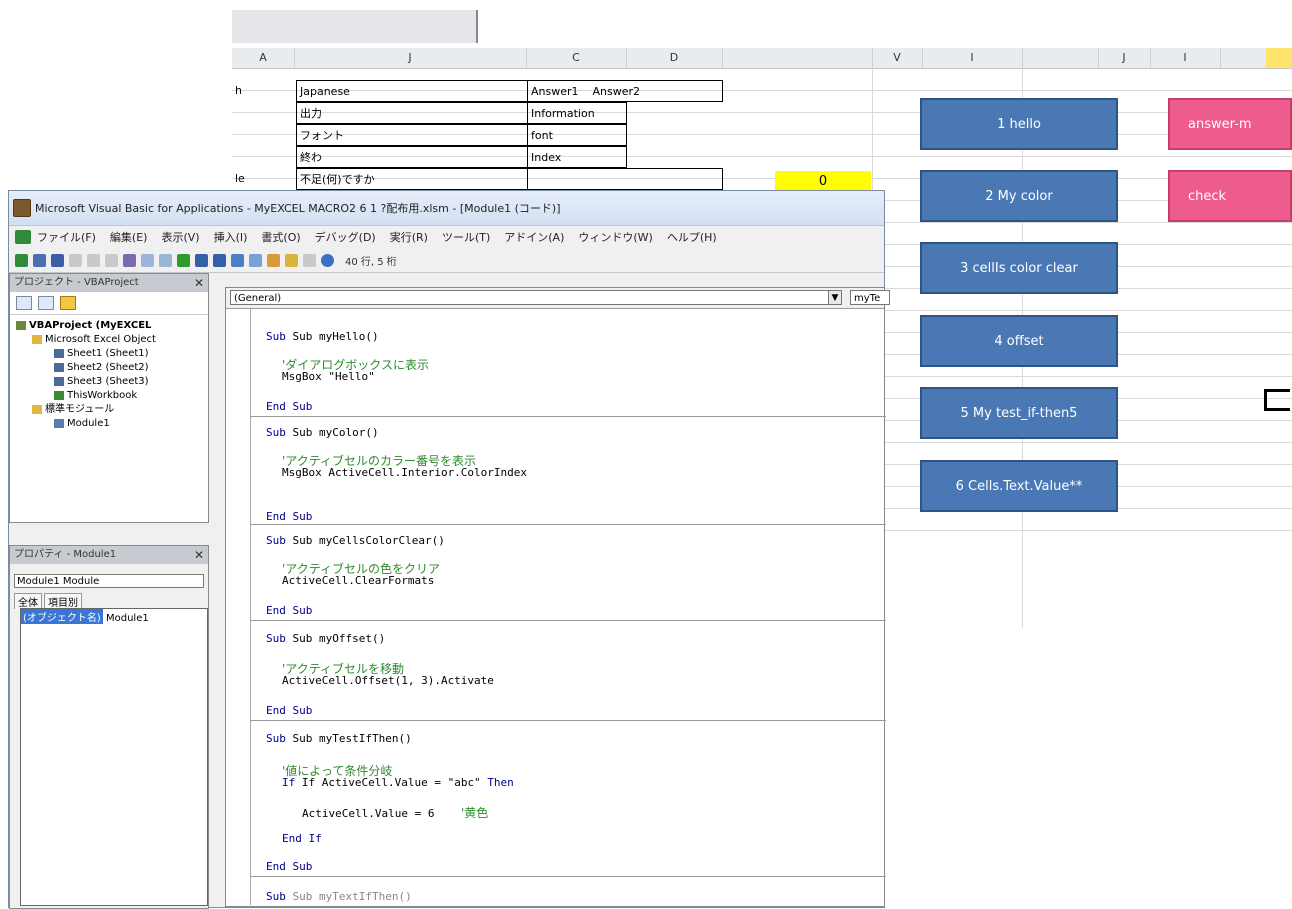 The width and height of the screenshot is (1292, 909). Describe the element at coordinates (322, 336) in the screenshot. I see `code-line: Sub Sub myHello()` at that location.